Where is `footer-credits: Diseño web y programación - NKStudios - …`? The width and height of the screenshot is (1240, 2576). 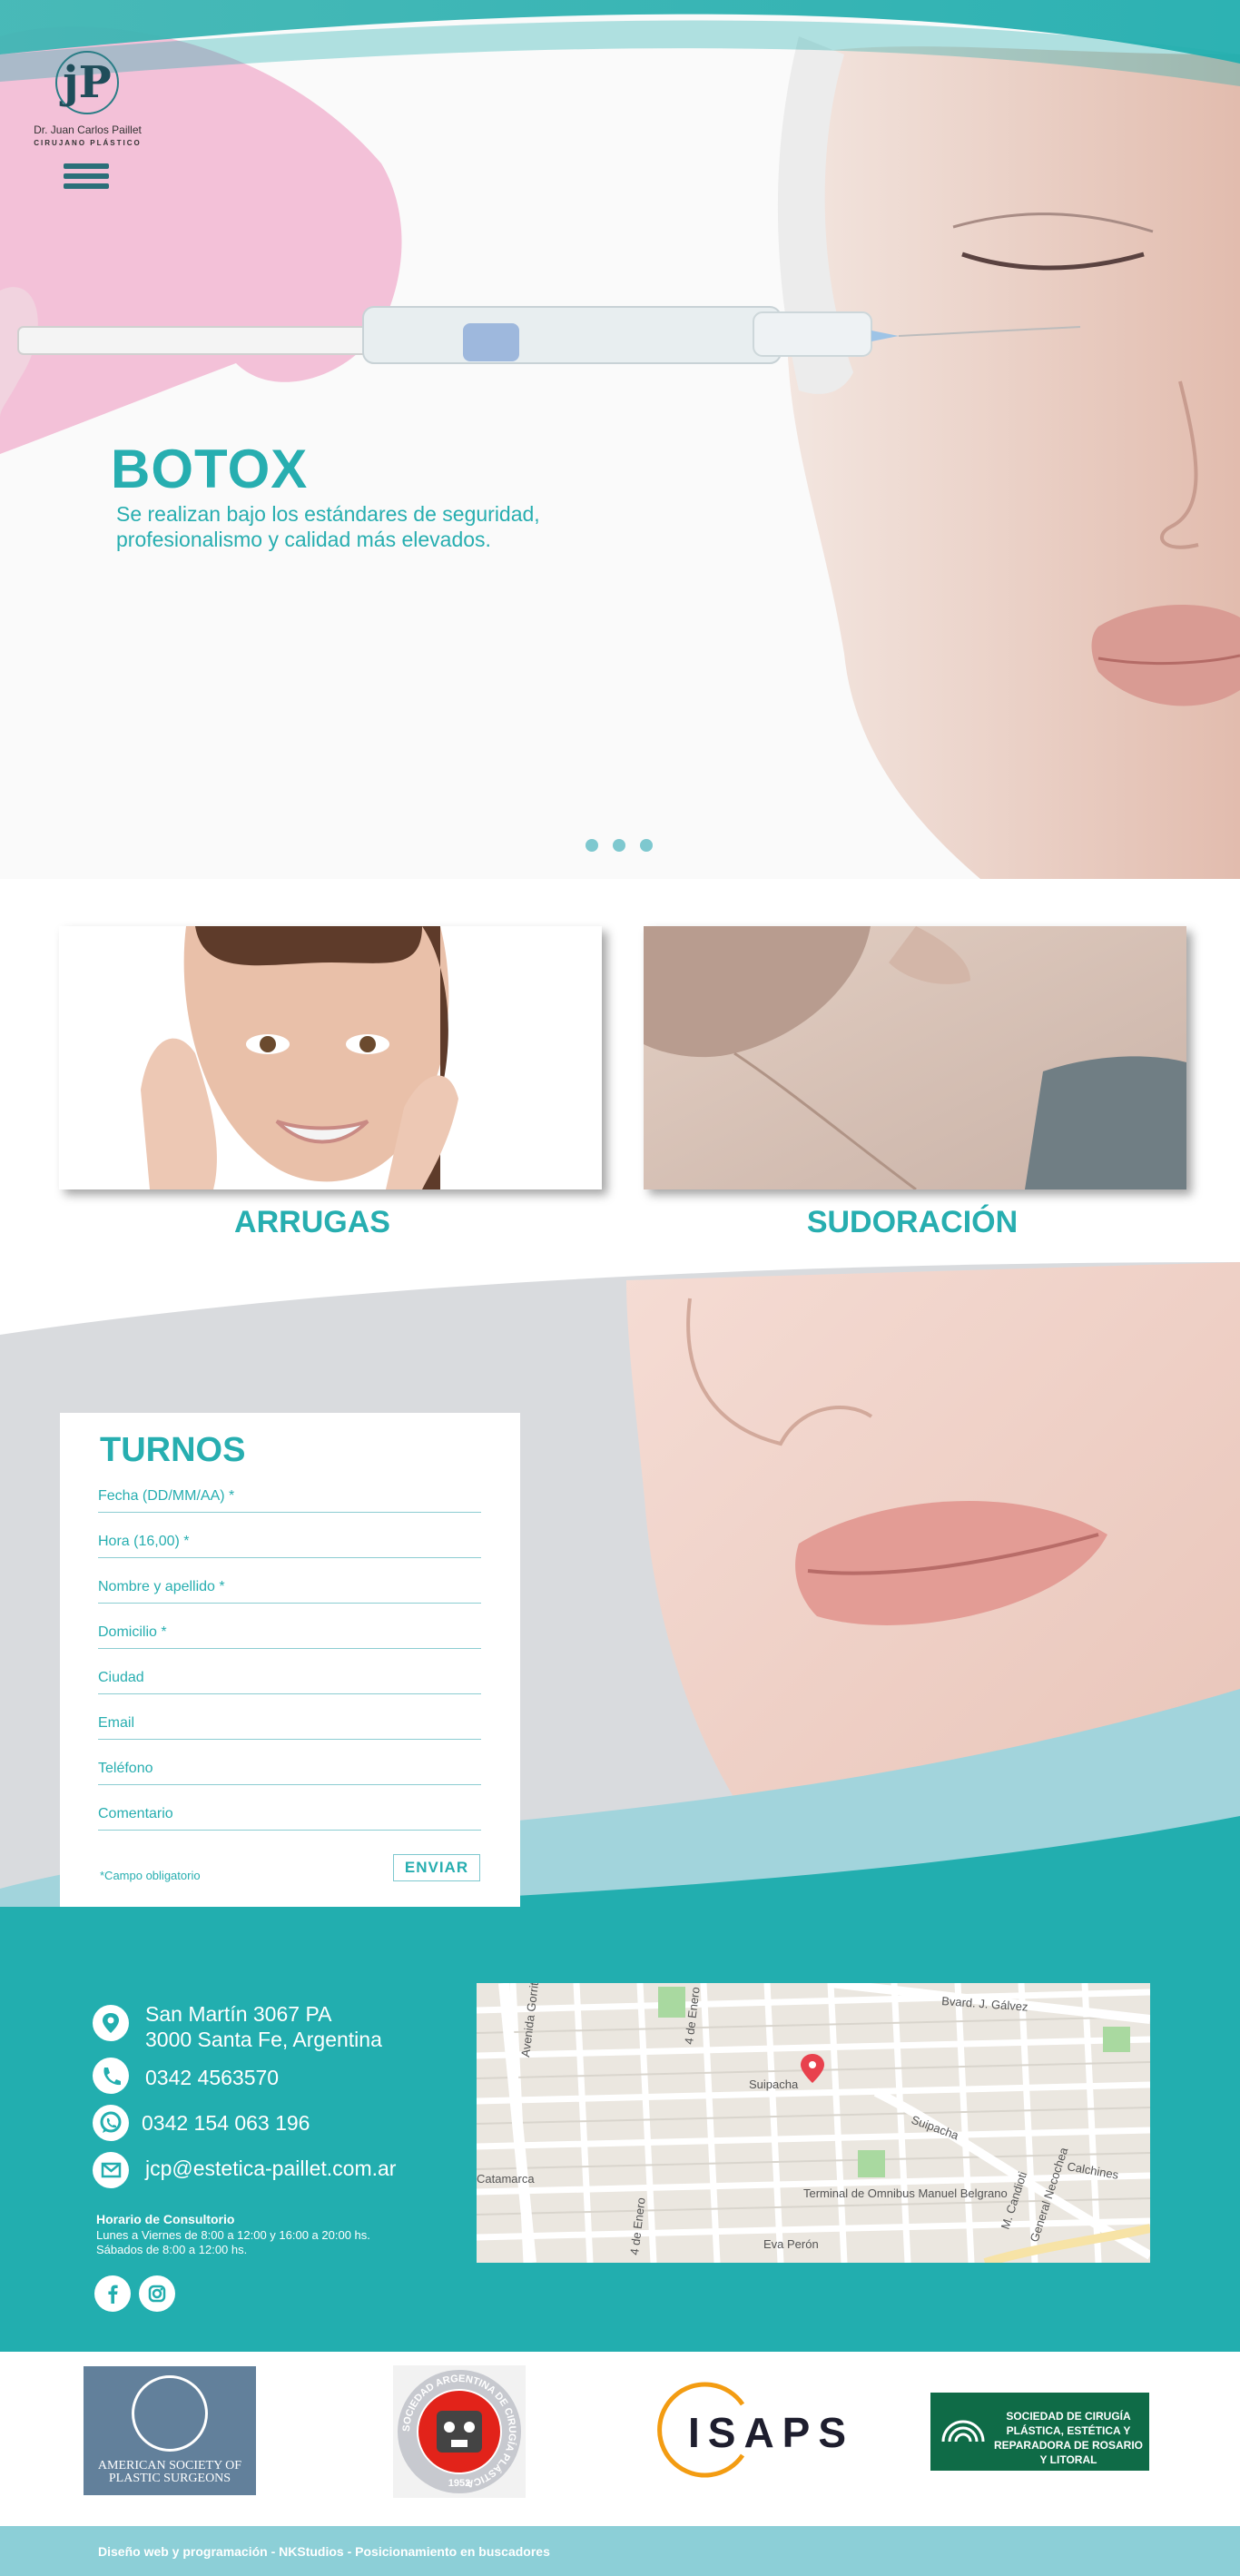 footer-credits: Diseño web y programación - NKStudios - … is located at coordinates (324, 2551).